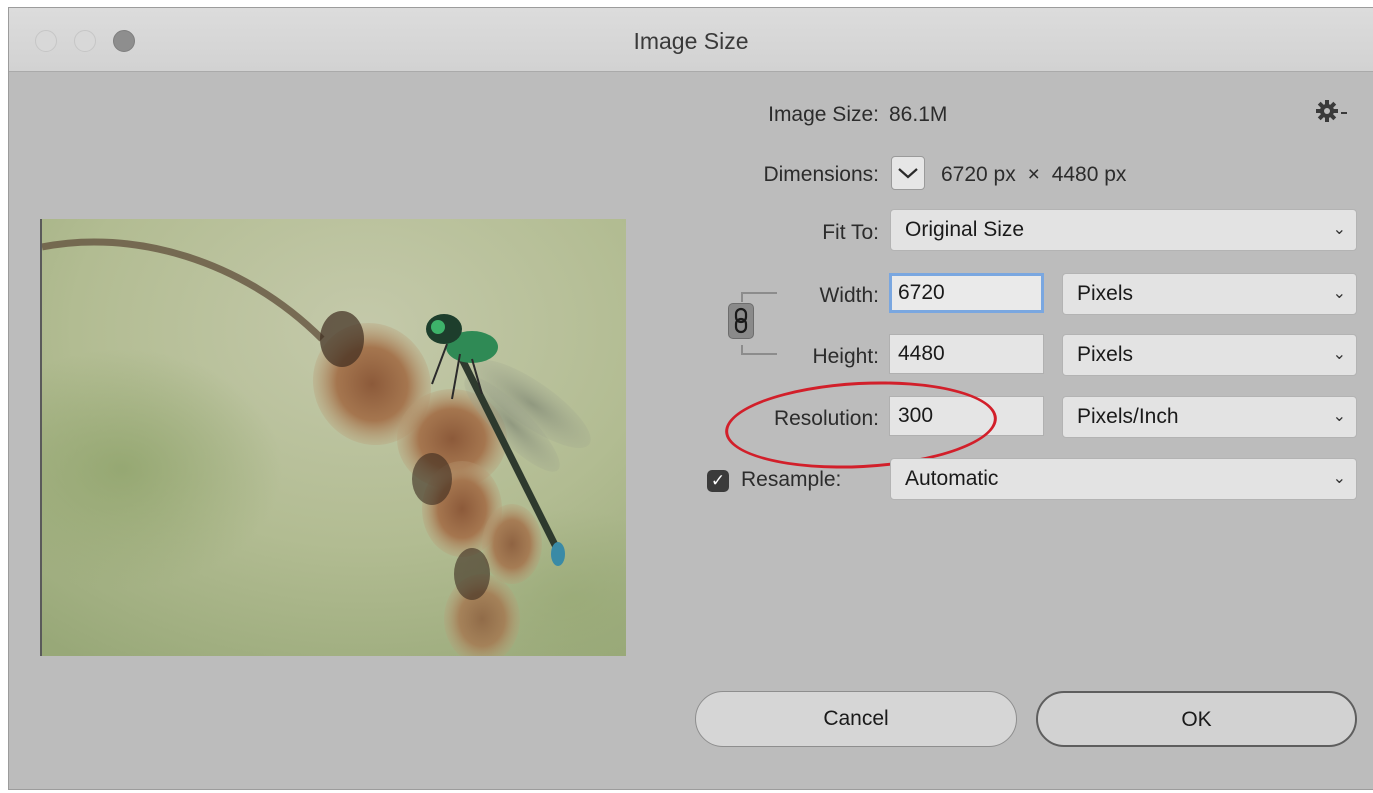 The image size is (1373, 793). What do you see at coordinates (965, 229) in the screenshot?
I see `fit-to-value: Original Size` at bounding box center [965, 229].